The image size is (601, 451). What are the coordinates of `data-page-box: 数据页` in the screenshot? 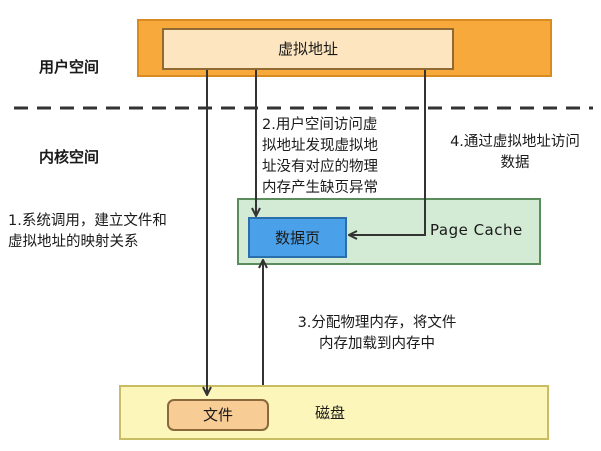 It's located at (297, 237).